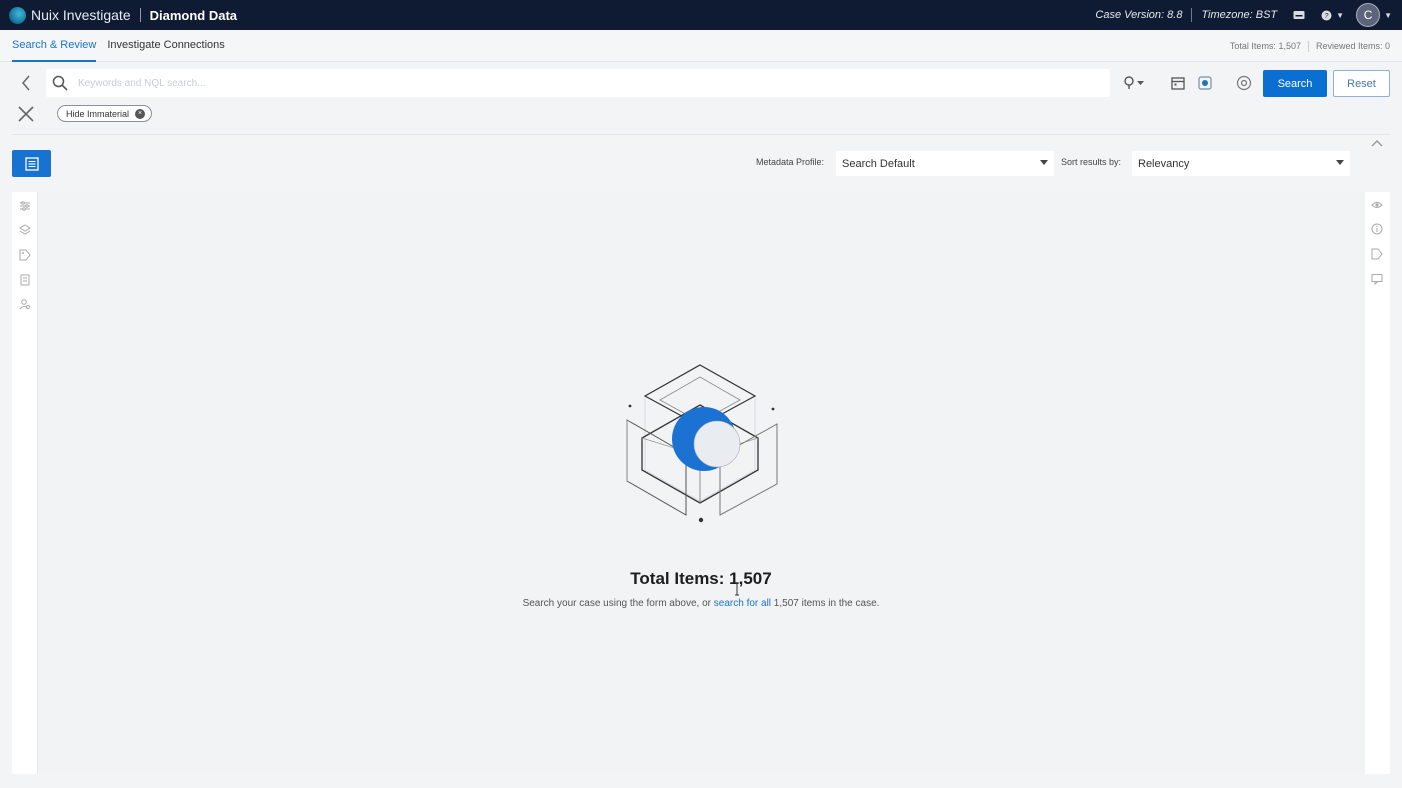 Image resolution: width=1402 pixels, height=788 pixels. I want to click on map-pin-icon, so click(1134, 82).